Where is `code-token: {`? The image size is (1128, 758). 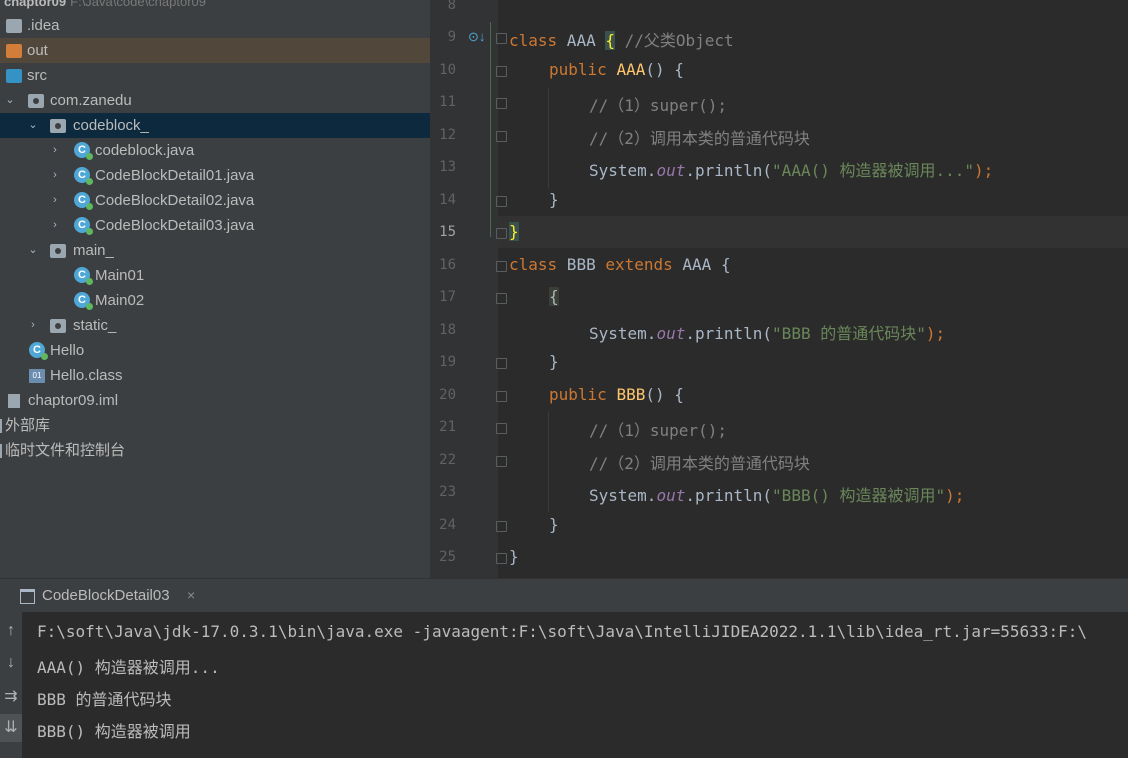 code-token: { is located at coordinates (554, 296).